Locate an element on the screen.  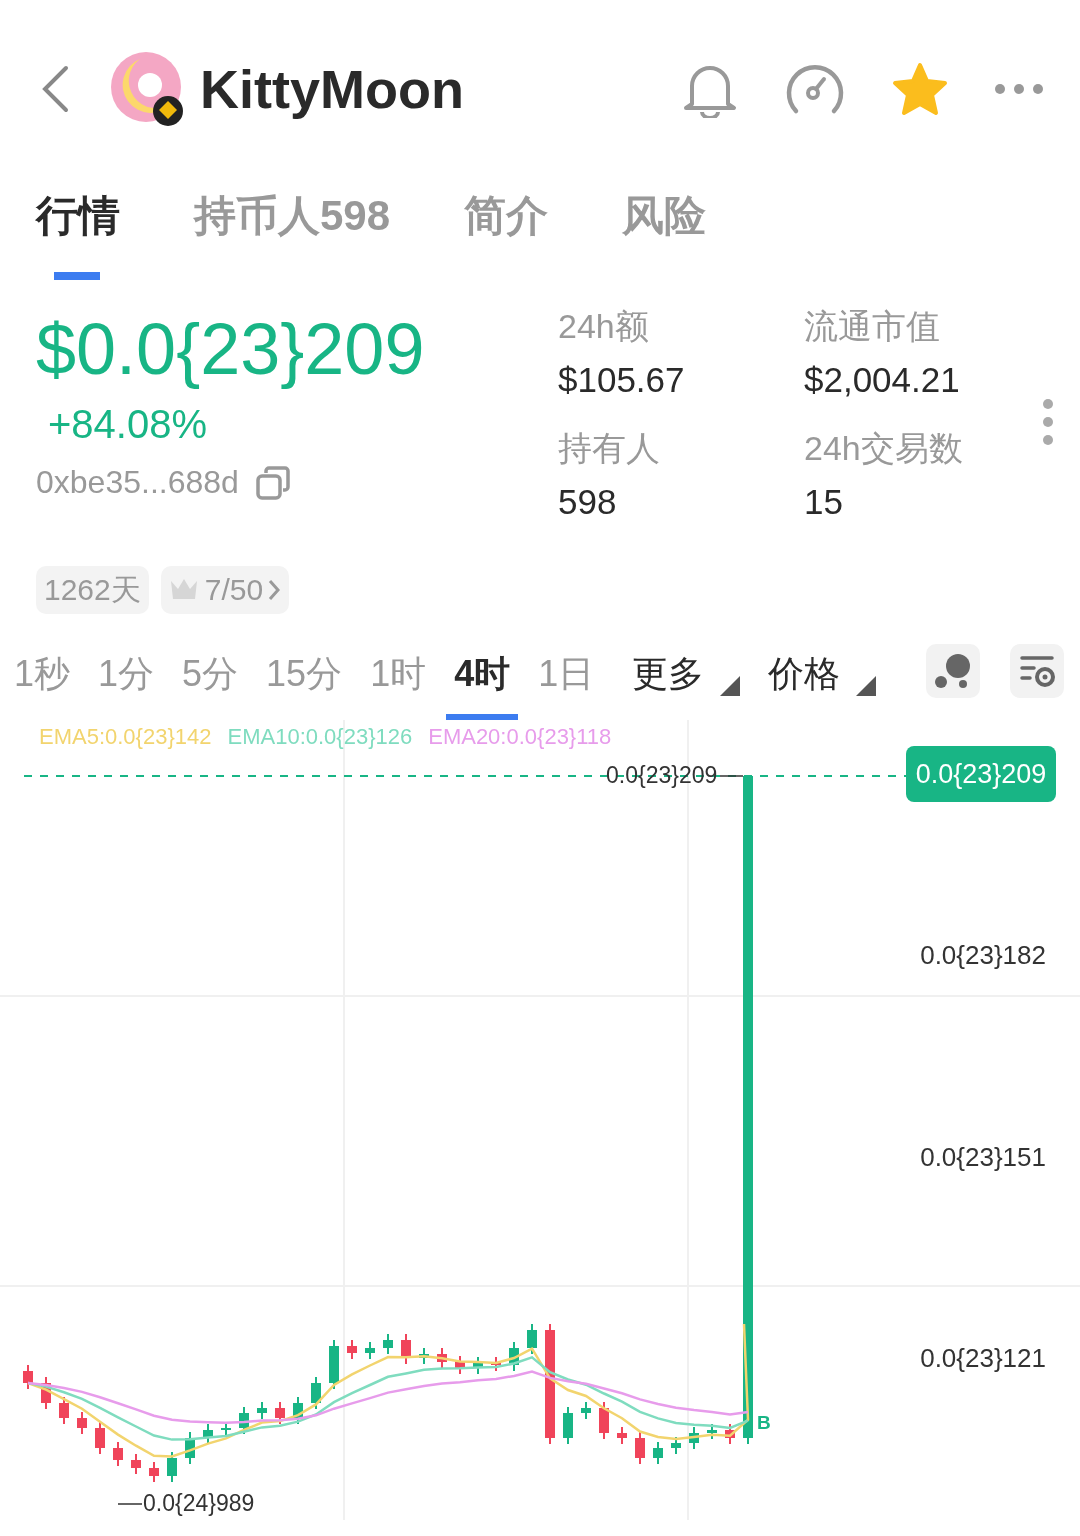
dropdown: 价格 is located at coordinates (823, 674).